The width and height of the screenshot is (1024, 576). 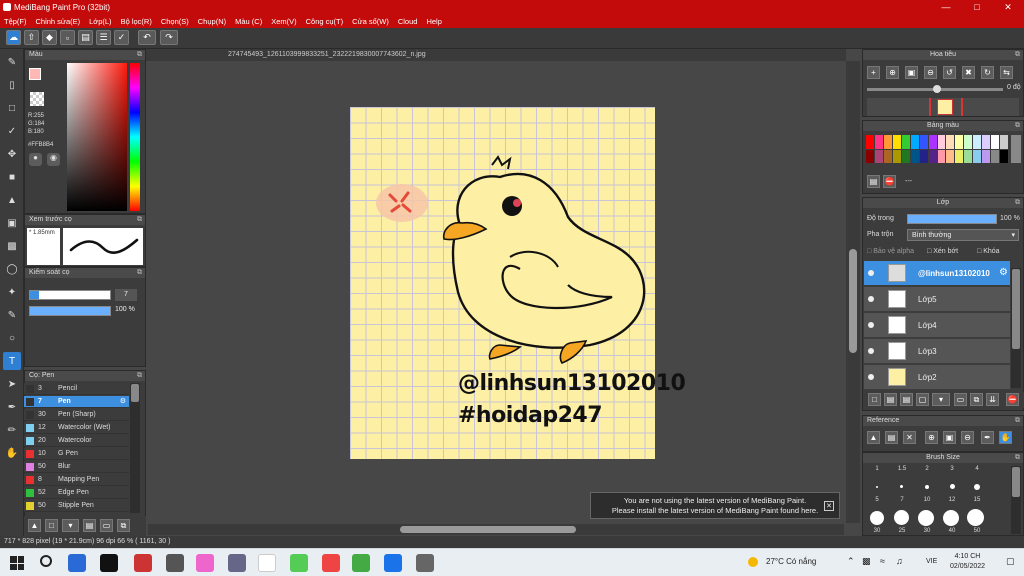 I want to click on maximize-button: □, so click(x=977, y=7).